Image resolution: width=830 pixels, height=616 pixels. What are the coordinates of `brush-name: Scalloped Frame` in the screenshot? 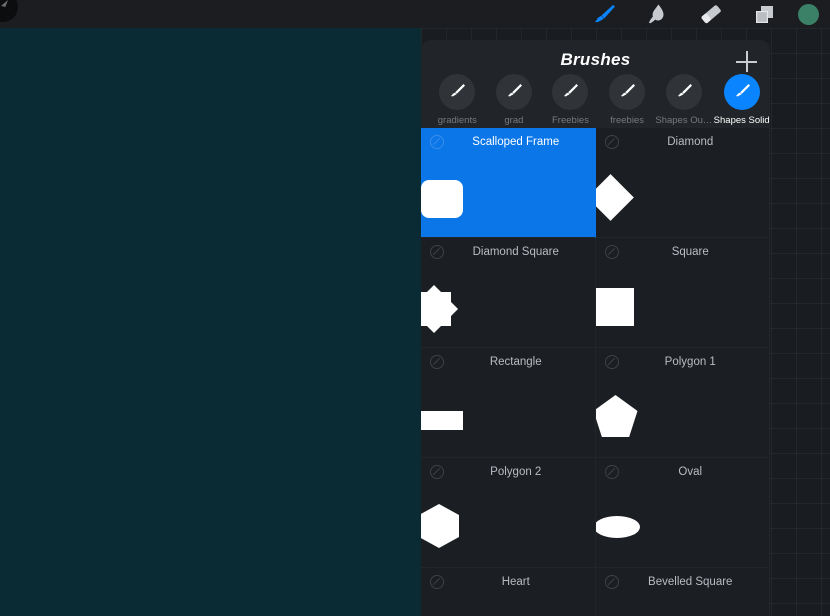 It's located at (516, 142).